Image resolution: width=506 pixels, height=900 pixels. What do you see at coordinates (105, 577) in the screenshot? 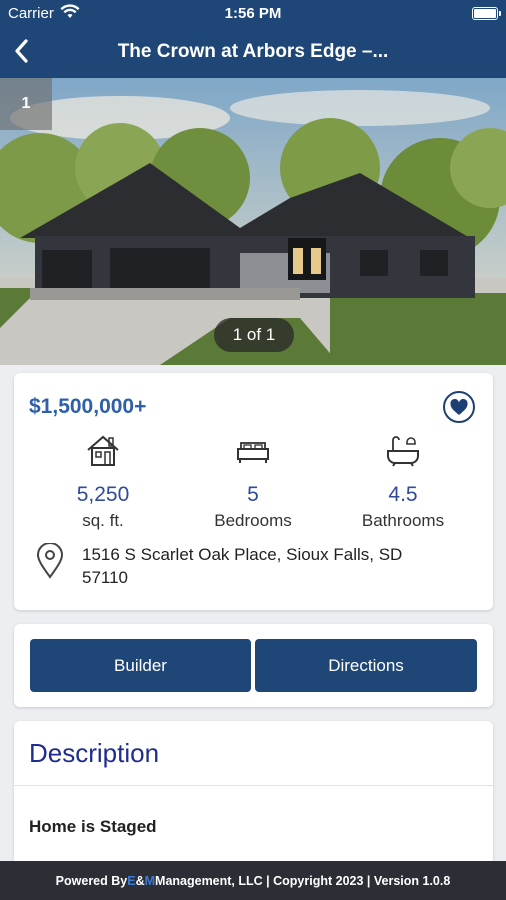
I see `address-line-2: 57110` at bounding box center [105, 577].